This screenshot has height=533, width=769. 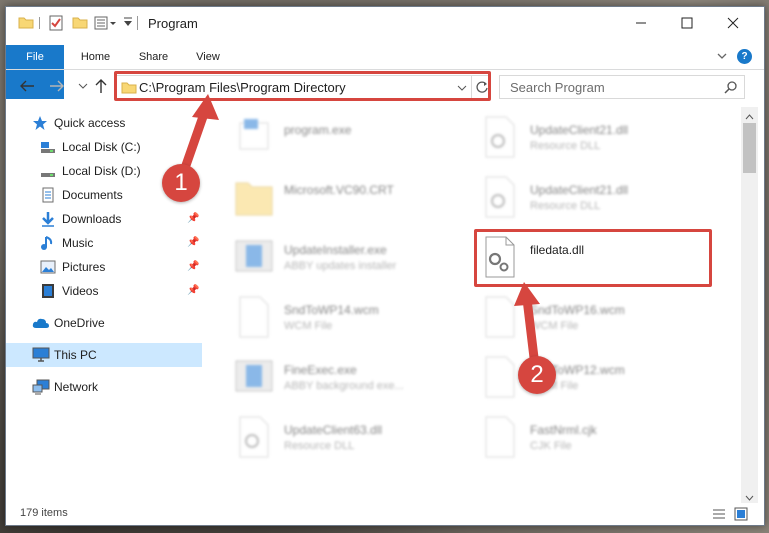 What do you see at coordinates (622, 87) in the screenshot?
I see `search-box: Search Program` at bounding box center [622, 87].